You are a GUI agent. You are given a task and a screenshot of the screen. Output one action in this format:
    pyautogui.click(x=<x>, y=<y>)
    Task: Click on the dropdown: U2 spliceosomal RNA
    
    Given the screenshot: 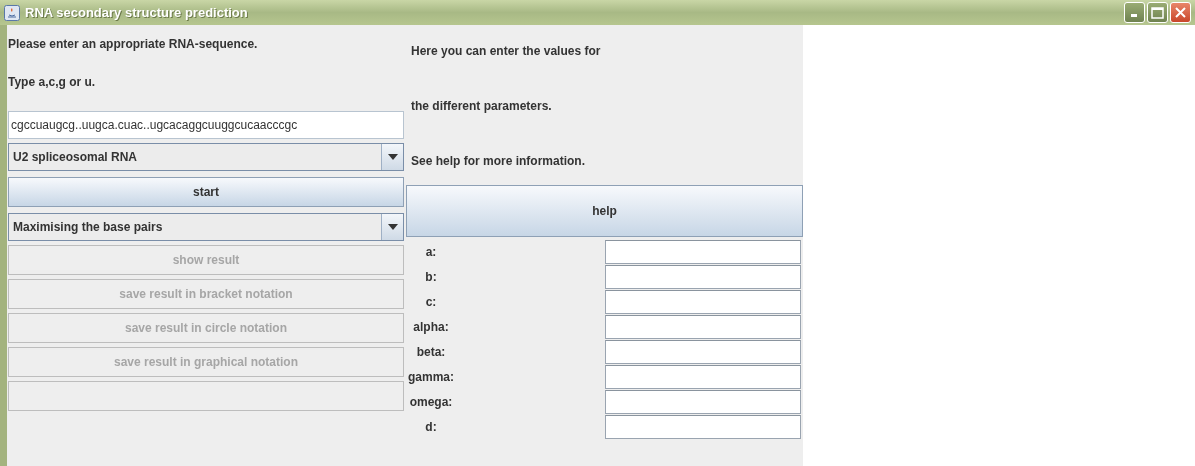 What is the action you would take?
    pyautogui.click(x=206, y=157)
    